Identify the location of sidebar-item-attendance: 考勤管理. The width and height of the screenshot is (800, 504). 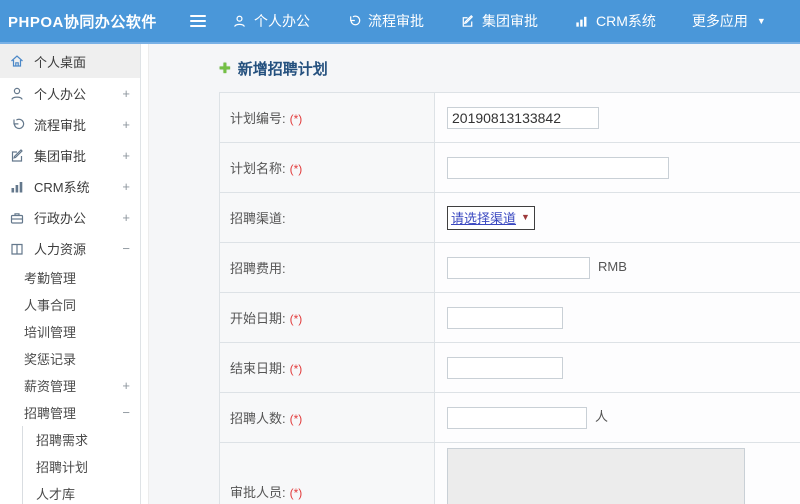
(70, 277).